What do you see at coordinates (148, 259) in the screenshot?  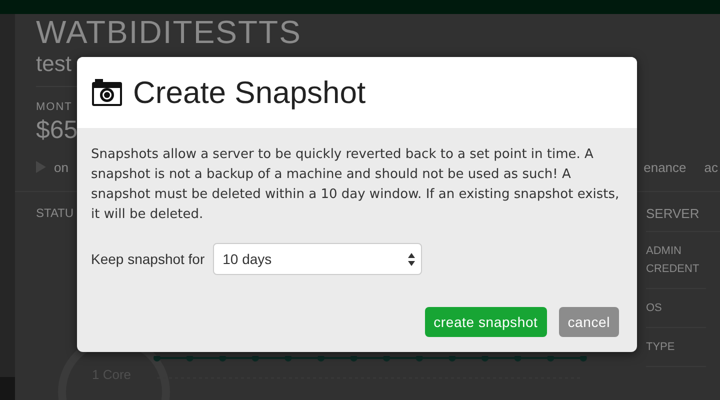 I see `keep-label: Keep snapshot for` at bounding box center [148, 259].